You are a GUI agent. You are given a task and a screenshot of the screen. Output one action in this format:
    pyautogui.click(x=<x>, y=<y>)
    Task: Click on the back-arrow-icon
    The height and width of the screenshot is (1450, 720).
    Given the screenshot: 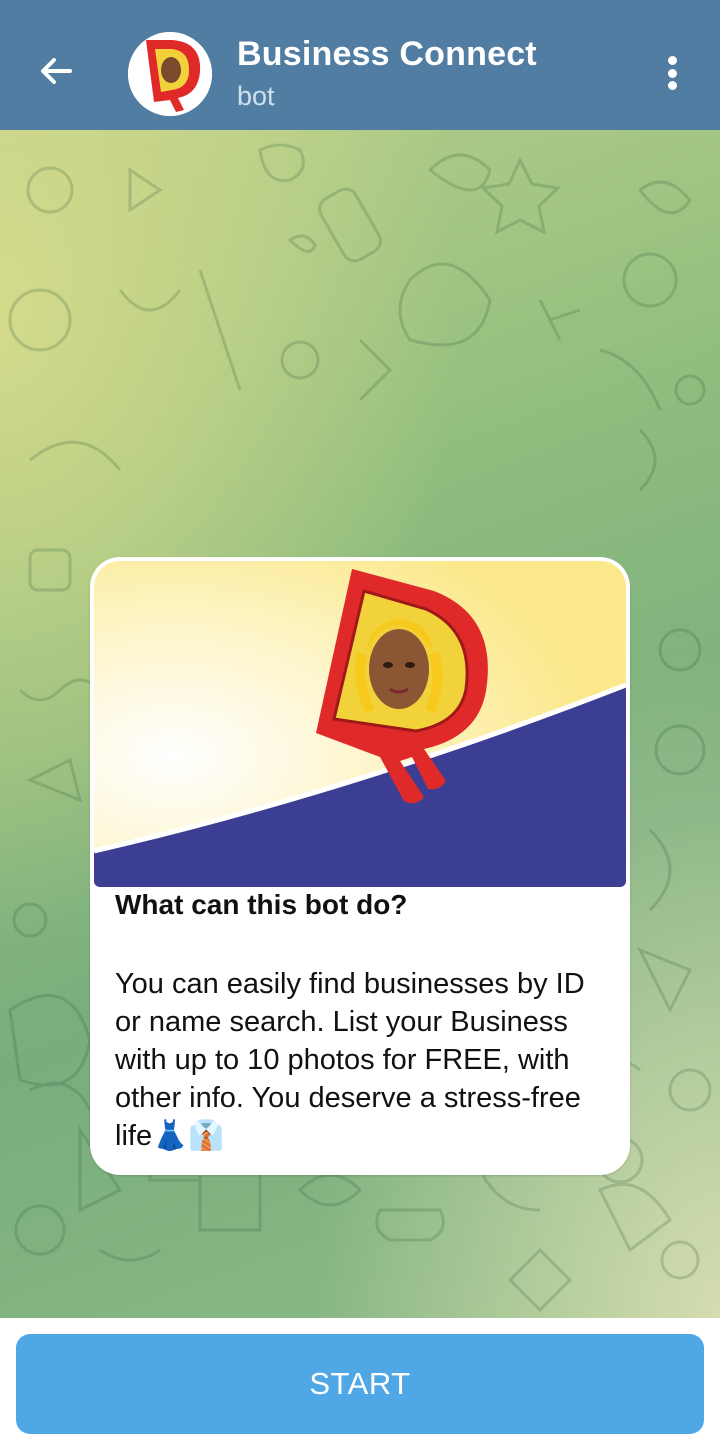 What is the action you would take?
    pyautogui.click(x=56, y=71)
    